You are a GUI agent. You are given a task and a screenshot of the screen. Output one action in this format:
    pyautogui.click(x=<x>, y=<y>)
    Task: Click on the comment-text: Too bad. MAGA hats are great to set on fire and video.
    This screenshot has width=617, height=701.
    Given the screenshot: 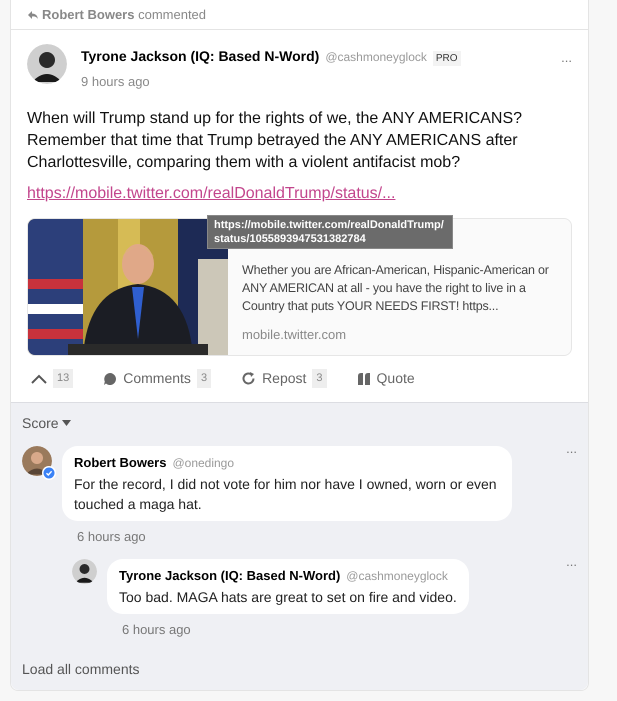 What is the action you would take?
    pyautogui.click(x=288, y=597)
    